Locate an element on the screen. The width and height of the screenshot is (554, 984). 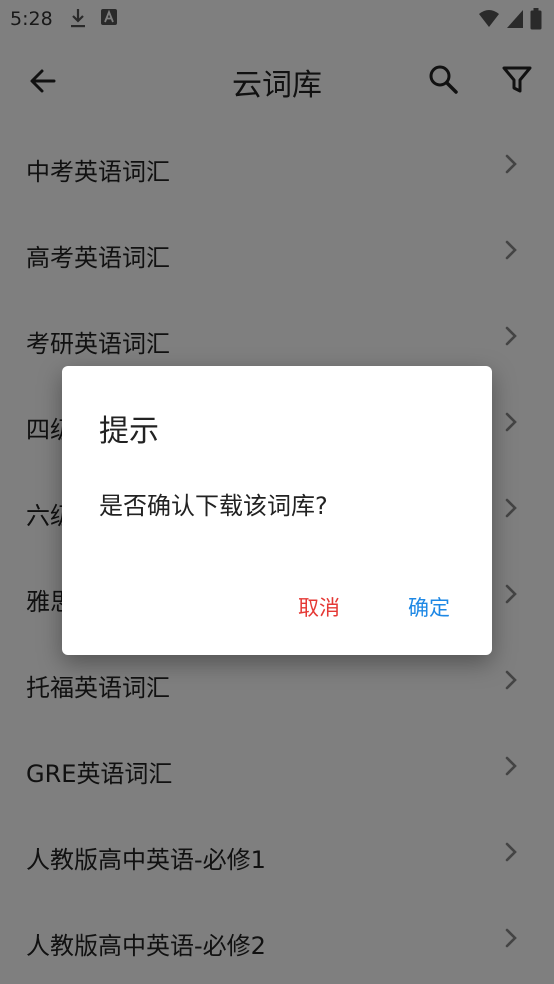
confirm-button: 确定 is located at coordinates (429, 607).